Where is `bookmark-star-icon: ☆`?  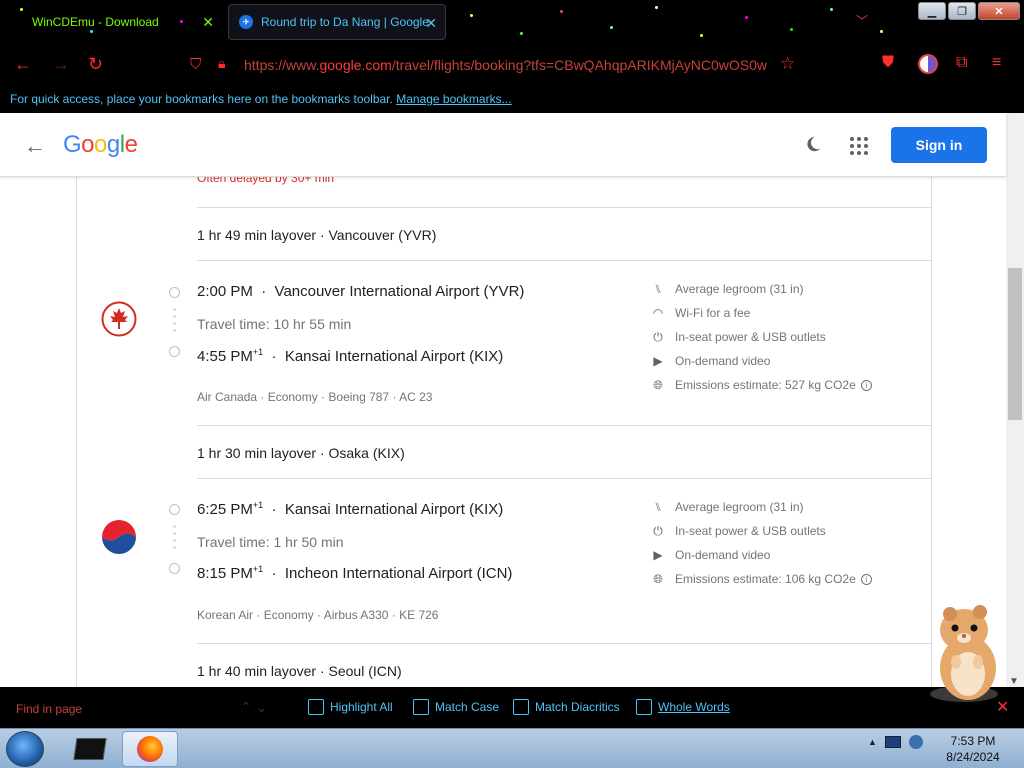 bookmark-star-icon: ☆ is located at coordinates (787, 64).